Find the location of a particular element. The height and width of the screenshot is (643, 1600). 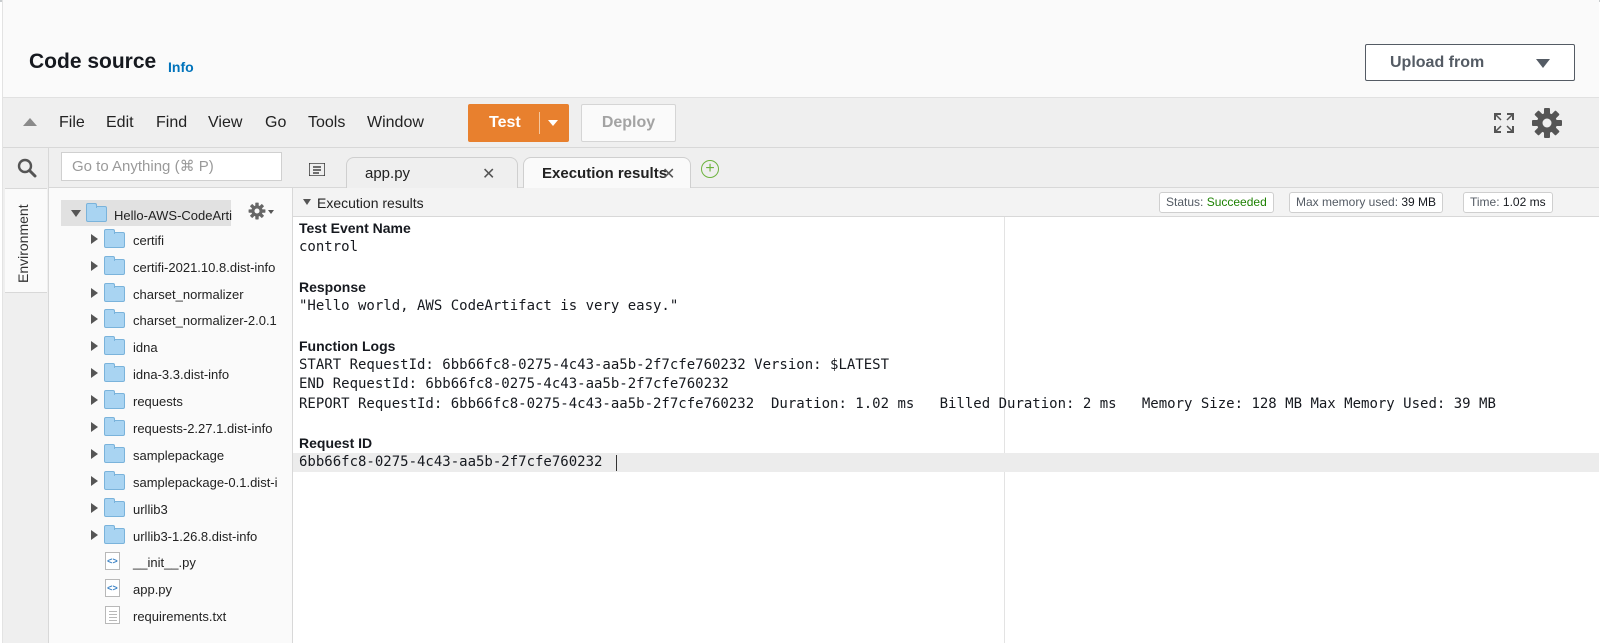

tab-label: Execution results is located at coordinates (605, 173).